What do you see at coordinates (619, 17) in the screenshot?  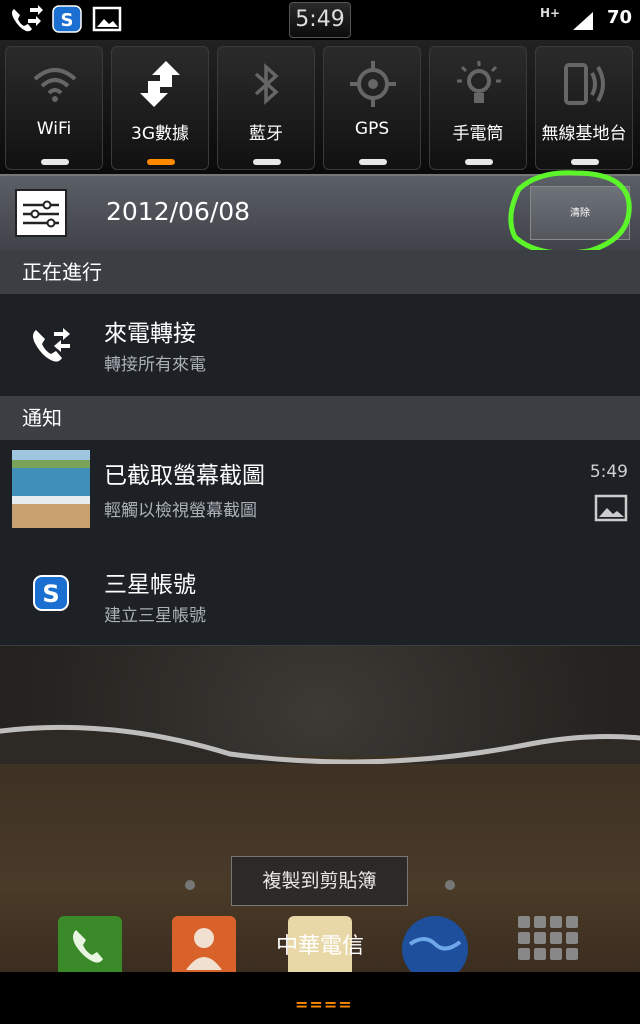 I see `battery-level: 70` at bounding box center [619, 17].